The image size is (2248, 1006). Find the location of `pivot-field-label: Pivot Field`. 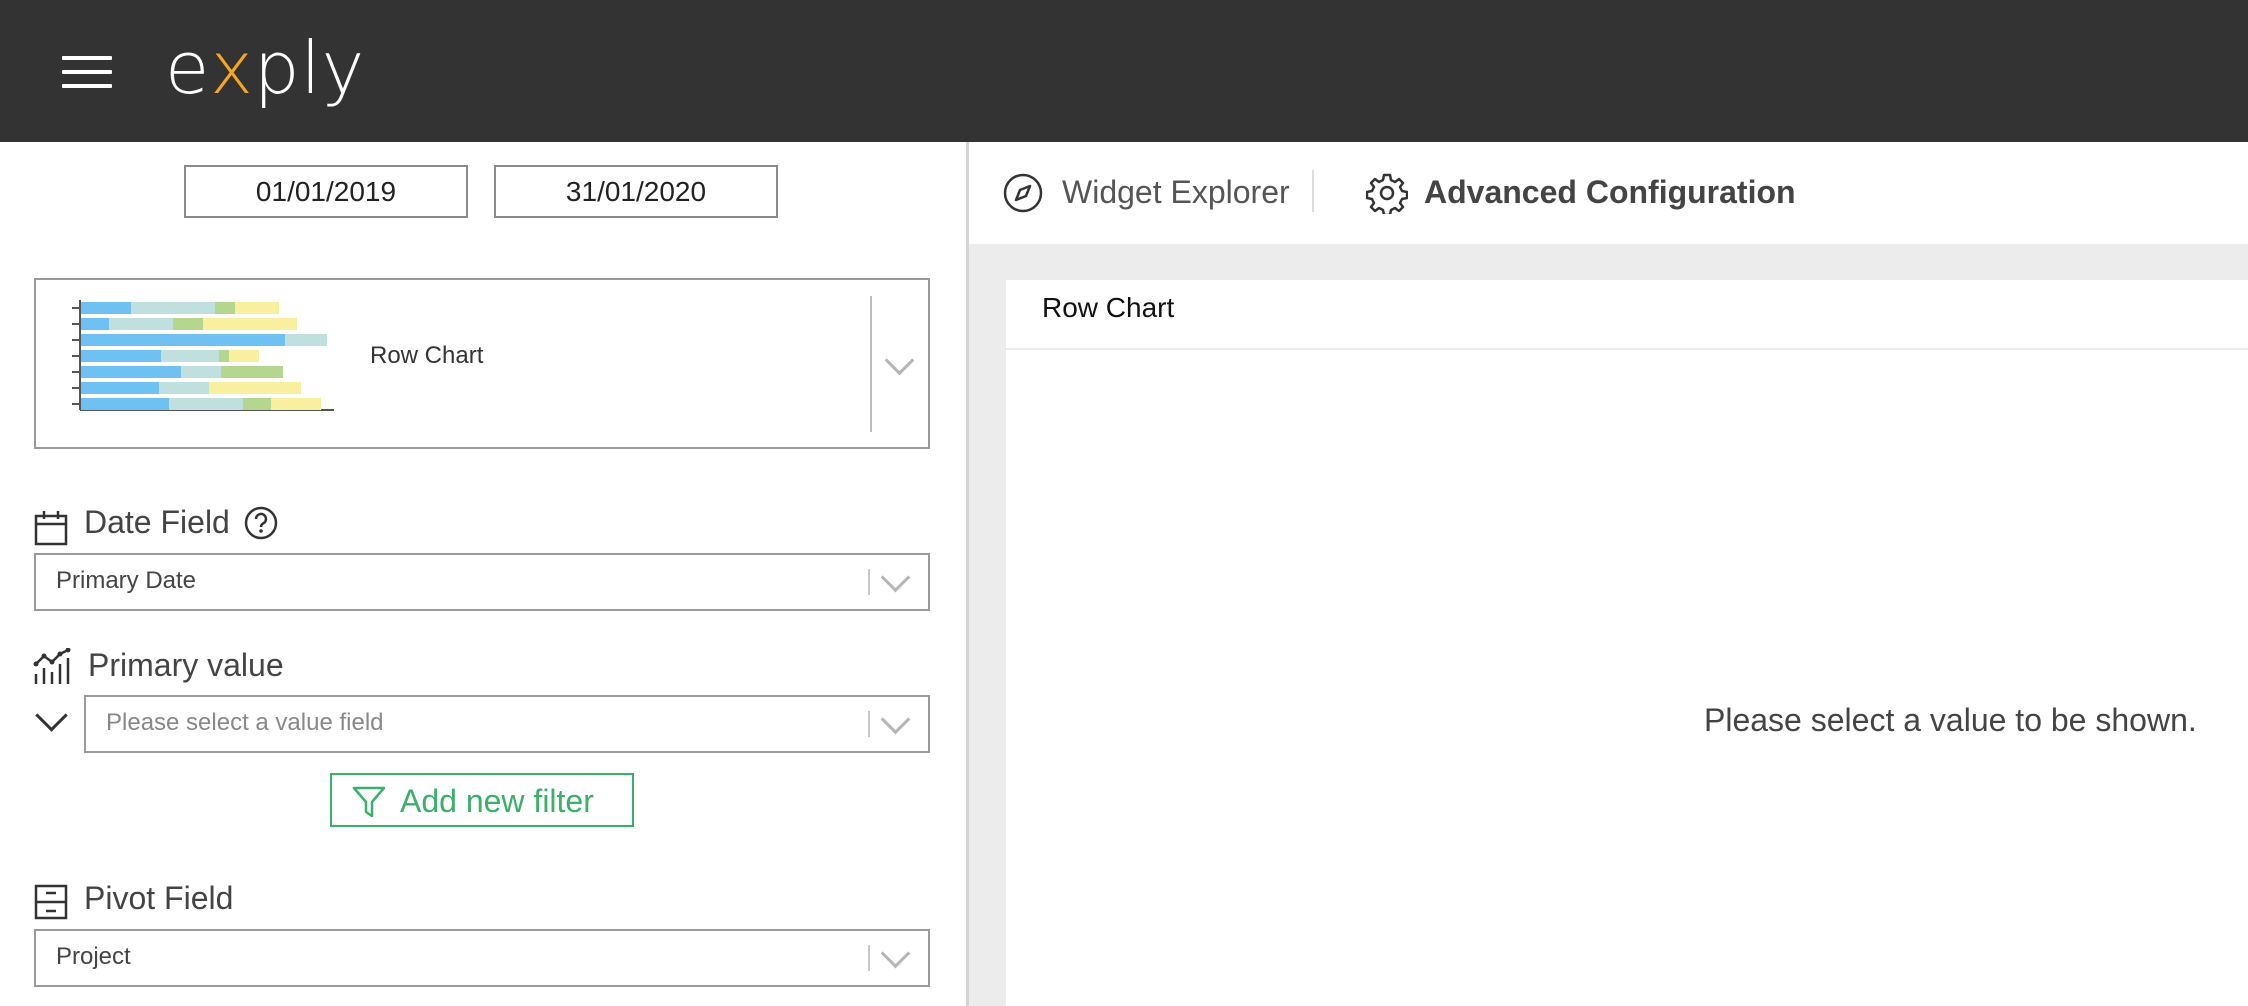

pivot-field-label: Pivot Field is located at coordinates (159, 898).